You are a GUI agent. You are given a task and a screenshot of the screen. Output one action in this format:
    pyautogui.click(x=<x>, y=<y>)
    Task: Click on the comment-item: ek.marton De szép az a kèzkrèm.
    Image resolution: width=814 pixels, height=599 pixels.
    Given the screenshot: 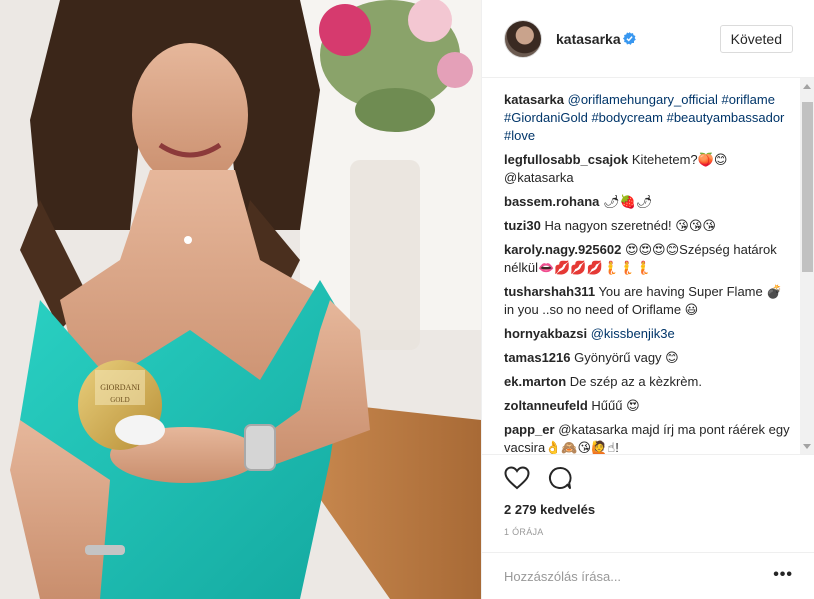 What is the action you would take?
    pyautogui.click(x=648, y=382)
    